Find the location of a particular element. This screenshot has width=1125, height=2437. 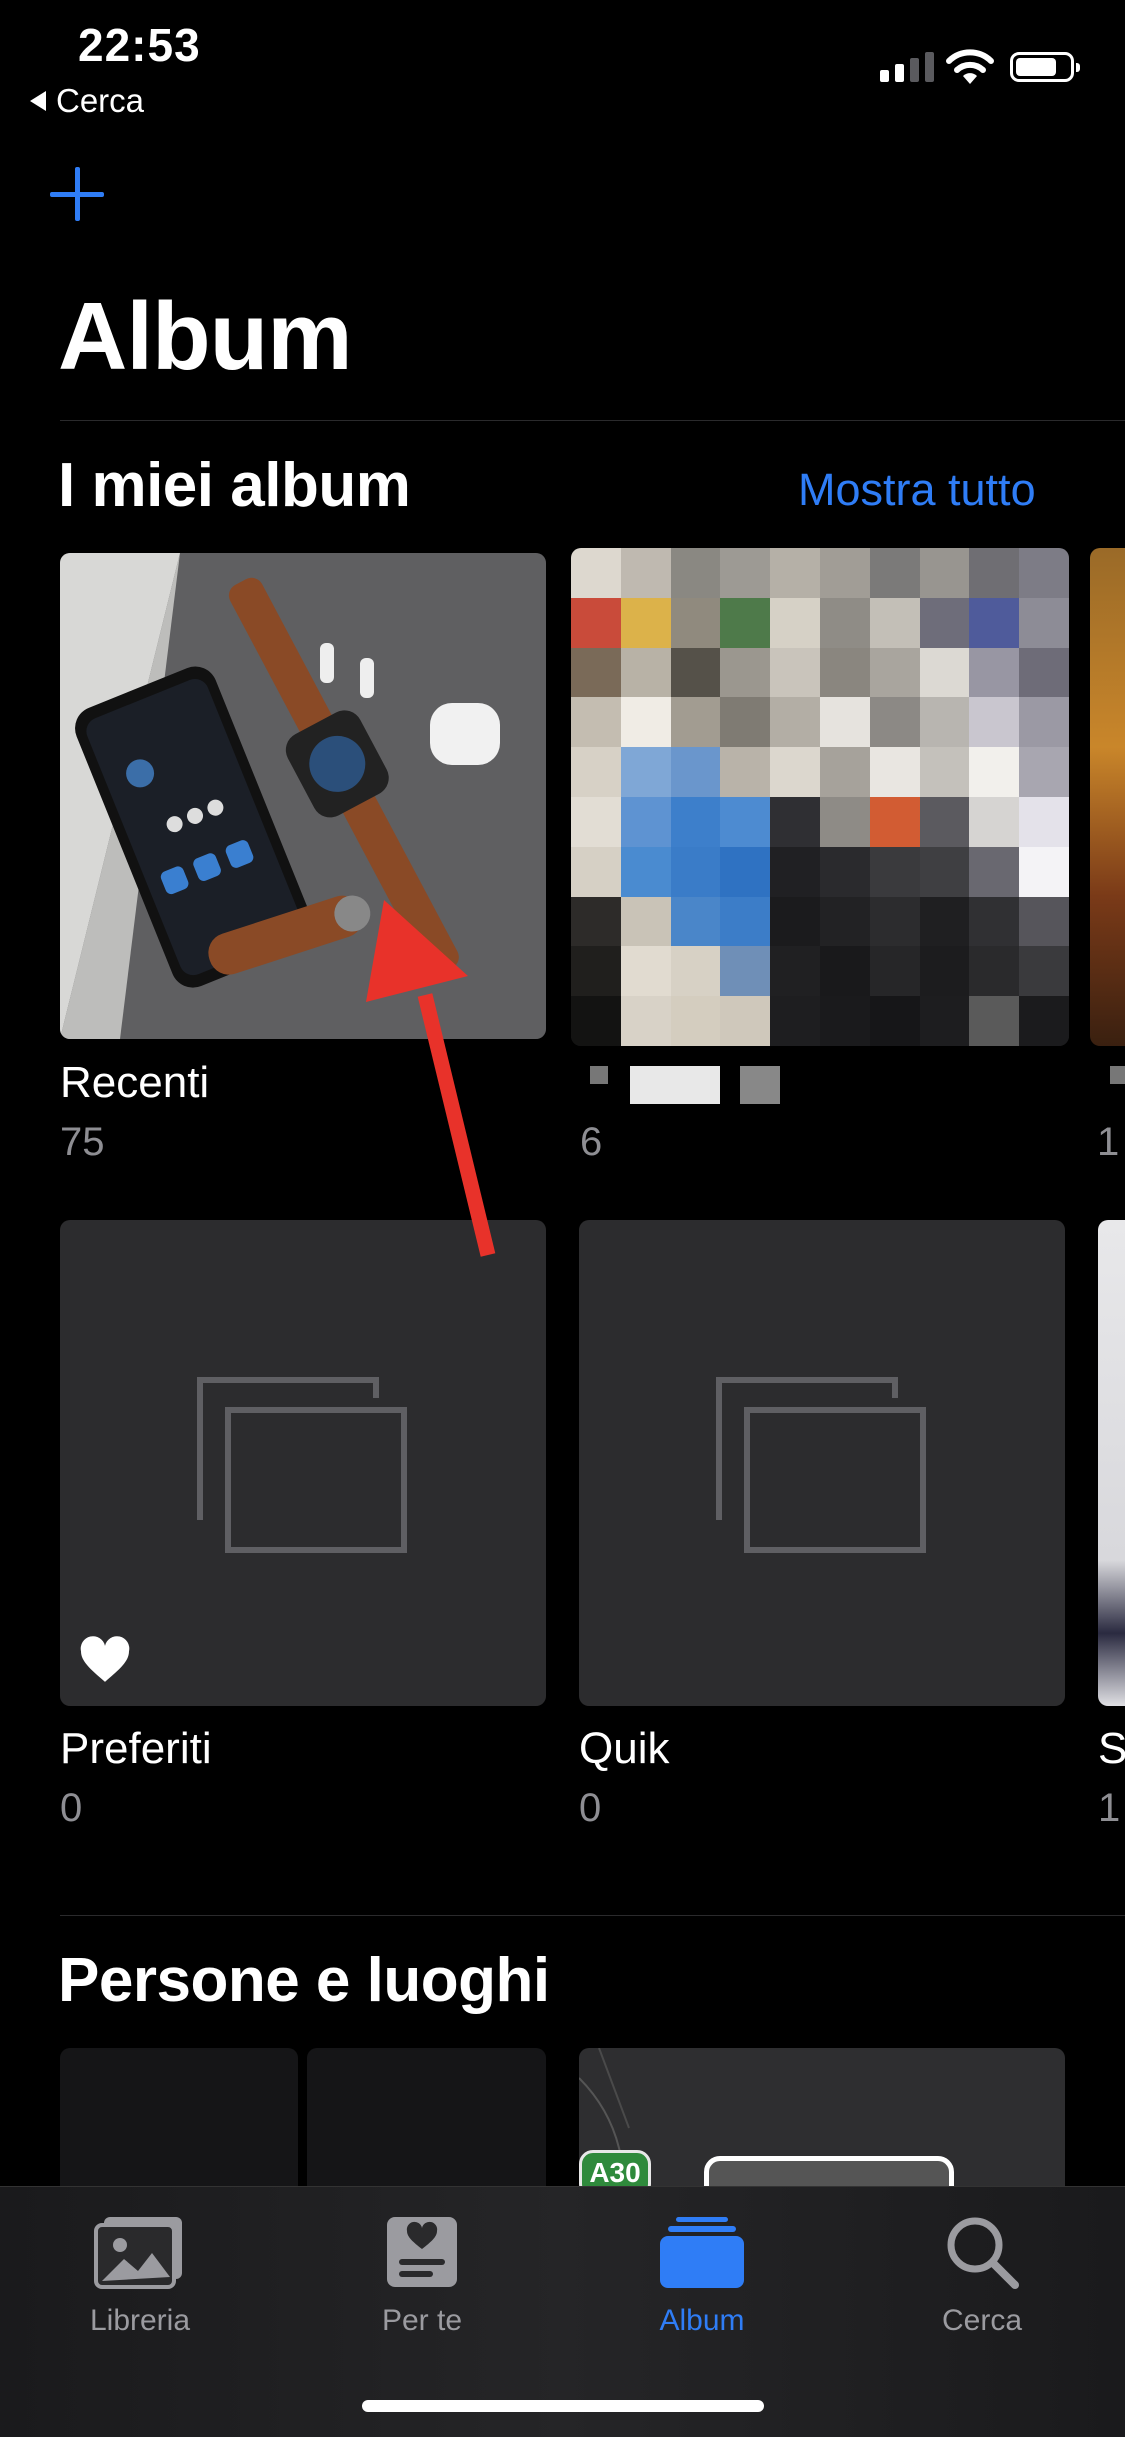

tab-for-you: Per te is located at coordinates (422, 2276).